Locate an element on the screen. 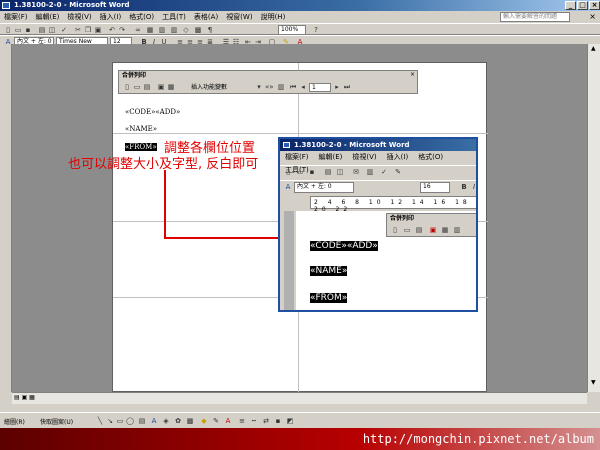  inset-menu-edit: 編輯(E) is located at coordinates (331, 157).